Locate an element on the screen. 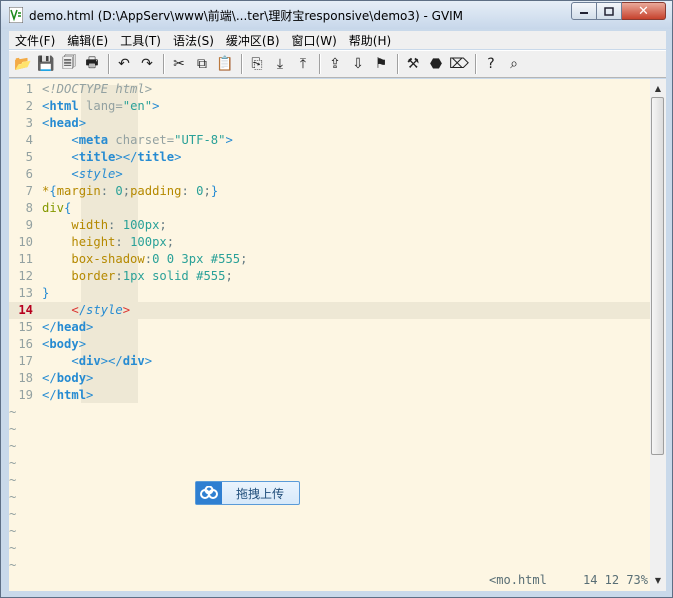 The image size is (673, 598). print-icon: 🖶 is located at coordinates (92, 63).